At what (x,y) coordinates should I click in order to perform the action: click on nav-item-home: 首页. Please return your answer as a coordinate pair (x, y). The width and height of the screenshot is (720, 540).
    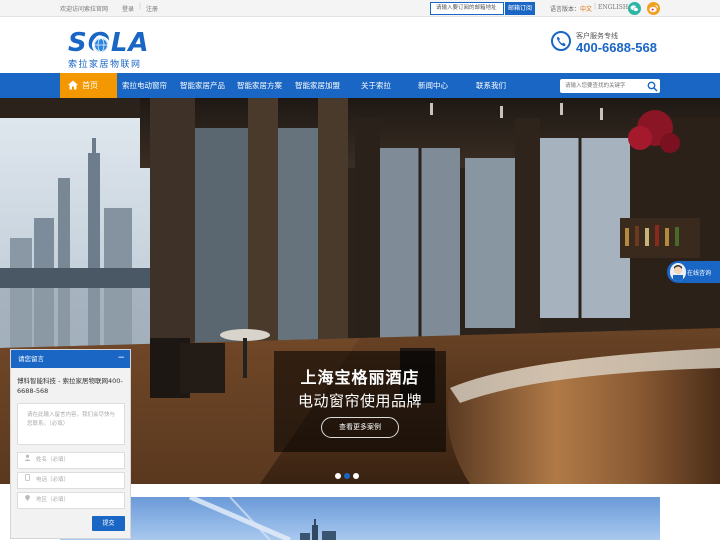
    Looking at the image, I should click on (88, 85).